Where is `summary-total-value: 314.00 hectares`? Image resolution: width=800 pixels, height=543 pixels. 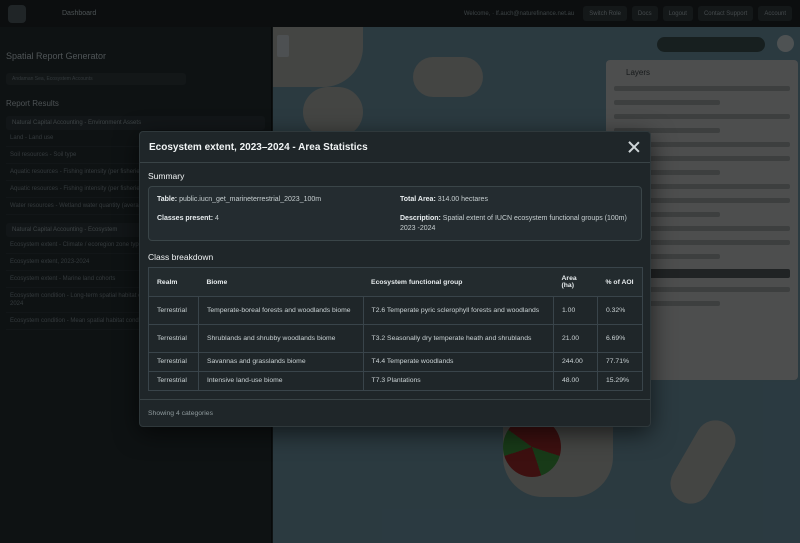
summary-total-value: 314.00 hectares is located at coordinates (462, 199).